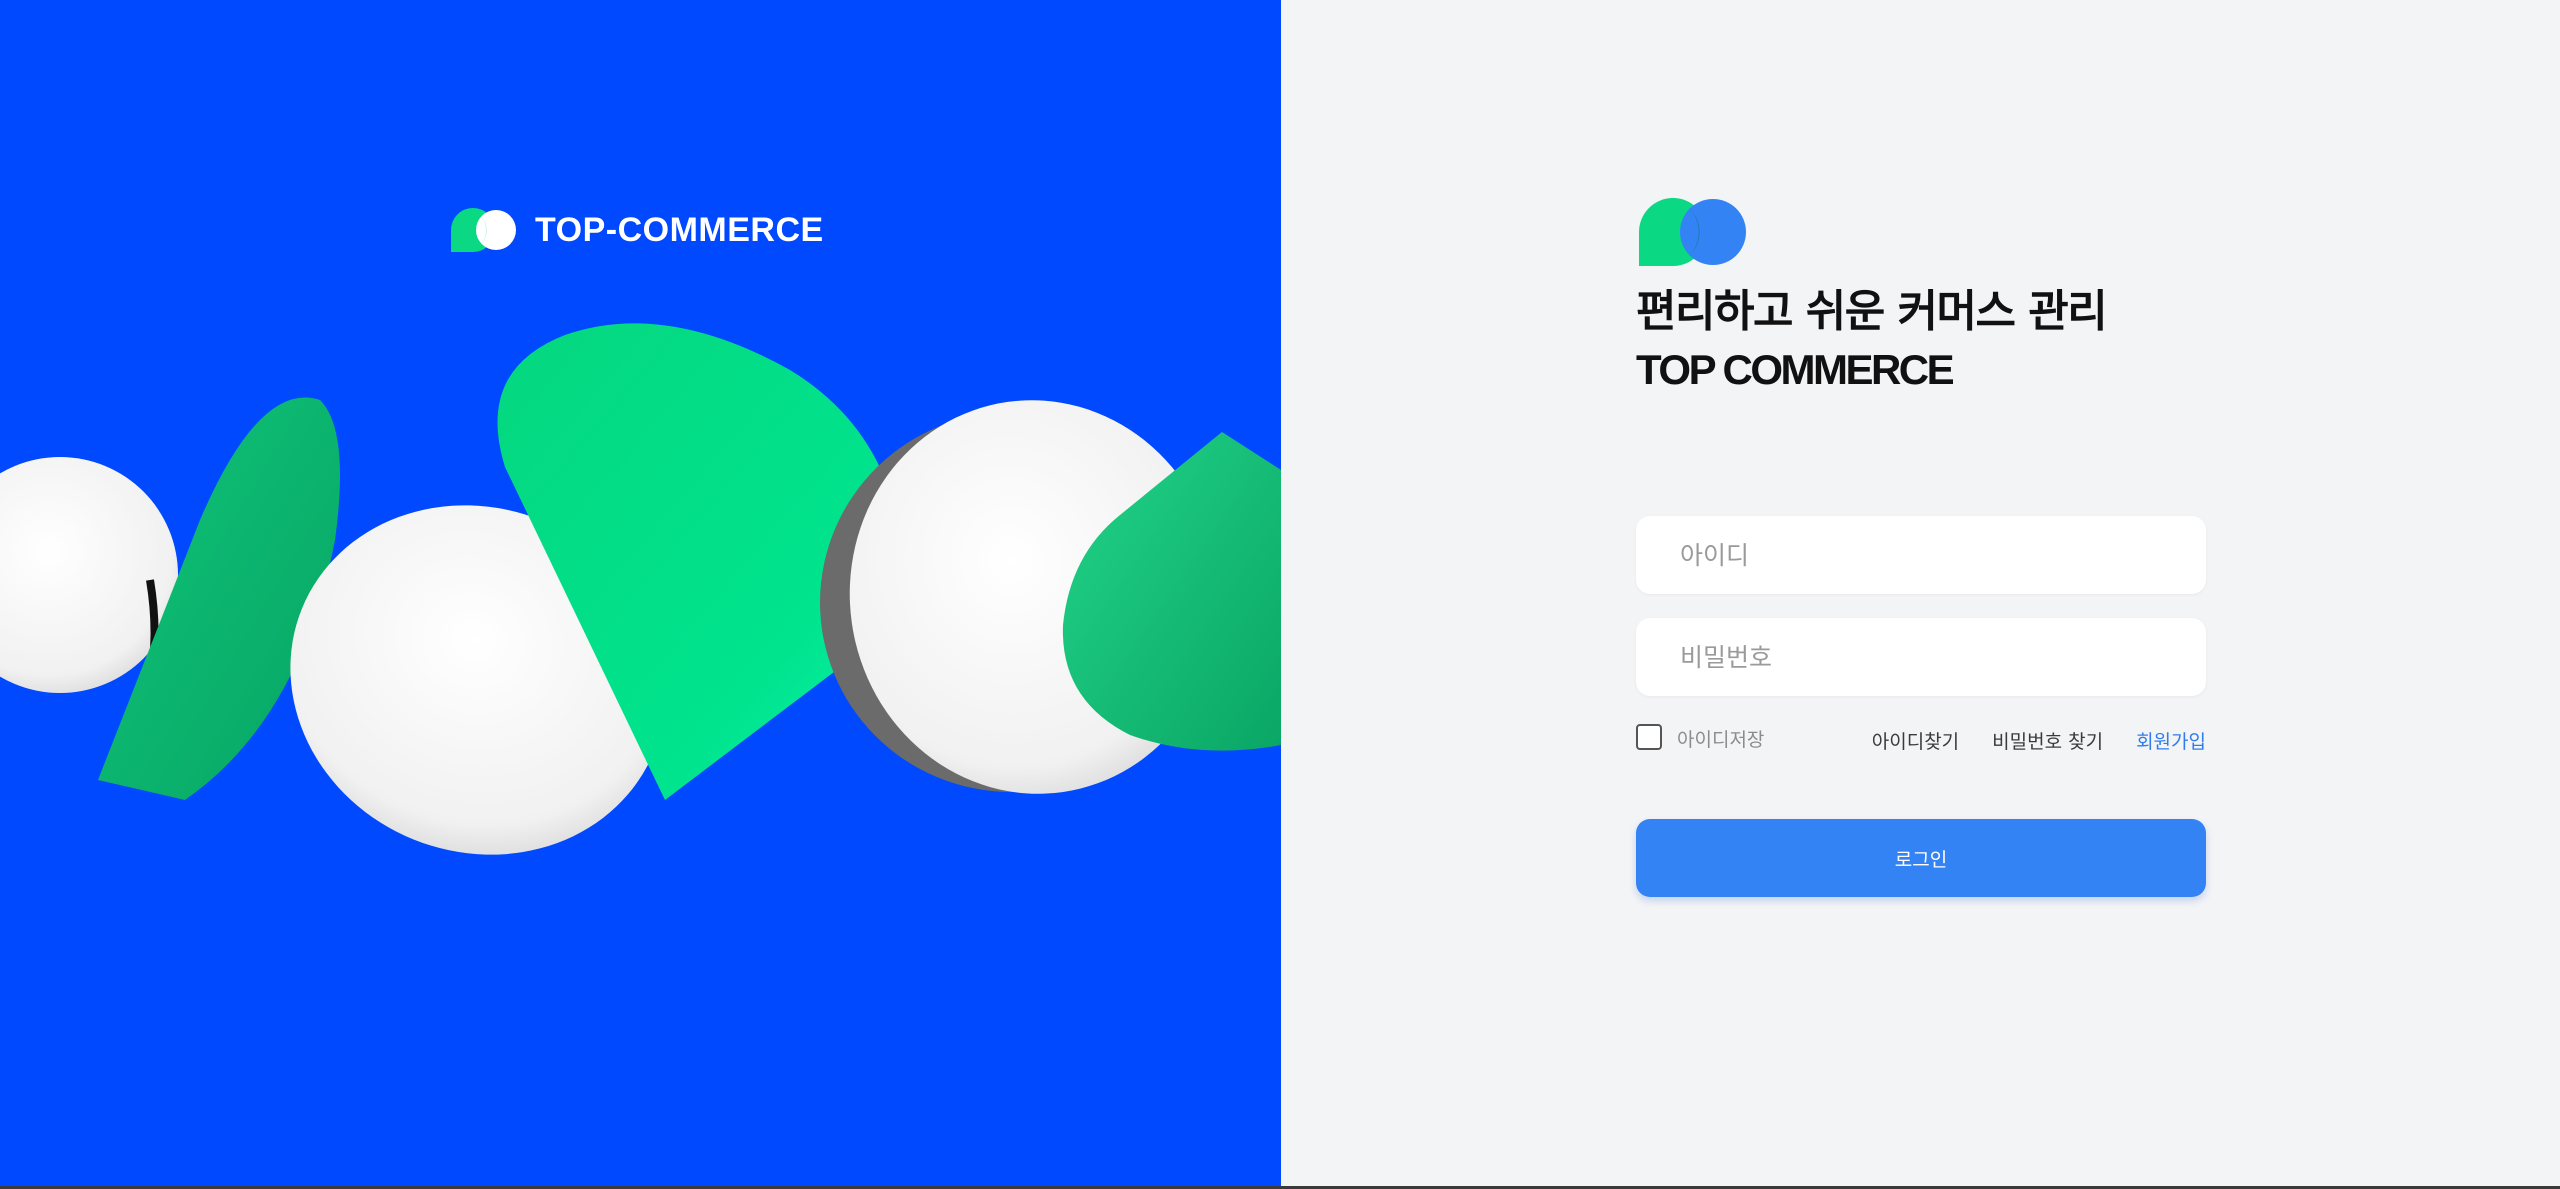 The image size is (2560, 1189). What do you see at coordinates (2171, 740) in the screenshot?
I see `signup-link: 회원가입` at bounding box center [2171, 740].